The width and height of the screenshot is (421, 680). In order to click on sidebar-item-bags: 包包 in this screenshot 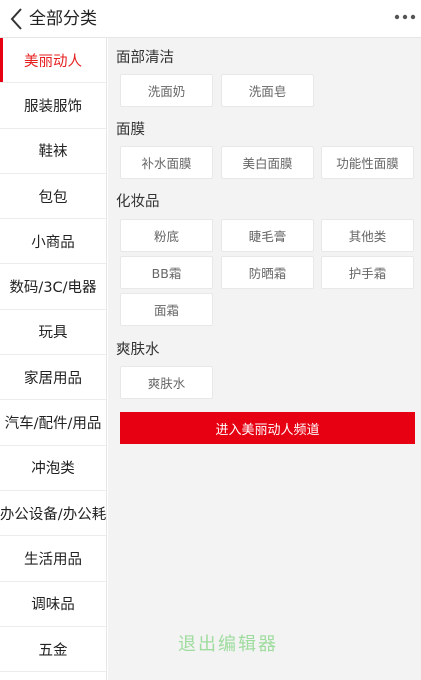, I will do `click(53, 197)`.